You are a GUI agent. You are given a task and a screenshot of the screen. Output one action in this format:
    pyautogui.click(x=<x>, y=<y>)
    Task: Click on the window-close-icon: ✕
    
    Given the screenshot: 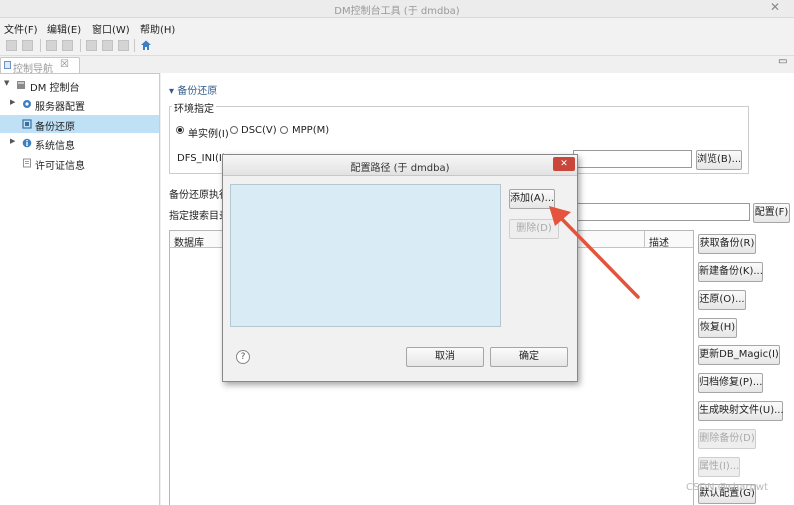 What is the action you would take?
    pyautogui.click(x=775, y=7)
    